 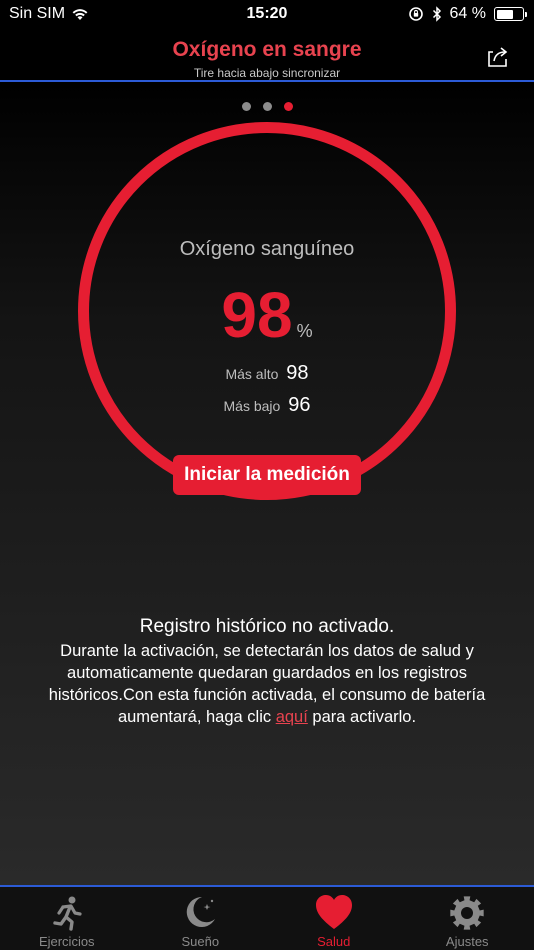 I want to click on tab-salud: Salud, so click(x=334, y=918).